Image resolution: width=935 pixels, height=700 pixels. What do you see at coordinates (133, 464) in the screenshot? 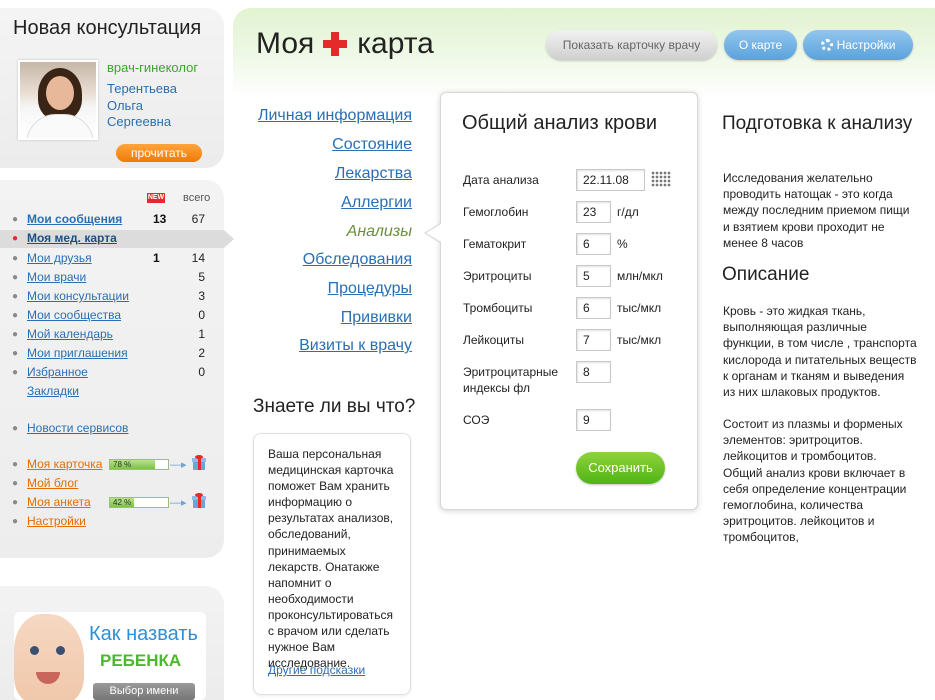
I see `progress-fill: 78 %` at bounding box center [133, 464].